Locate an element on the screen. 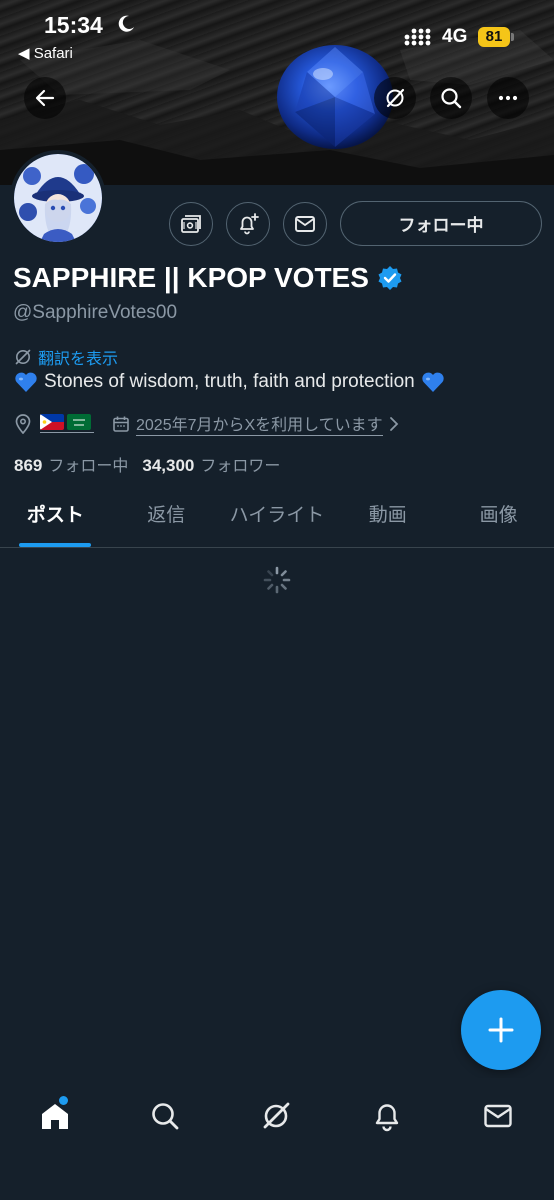  grok-translate-icon is located at coordinates (23, 357).